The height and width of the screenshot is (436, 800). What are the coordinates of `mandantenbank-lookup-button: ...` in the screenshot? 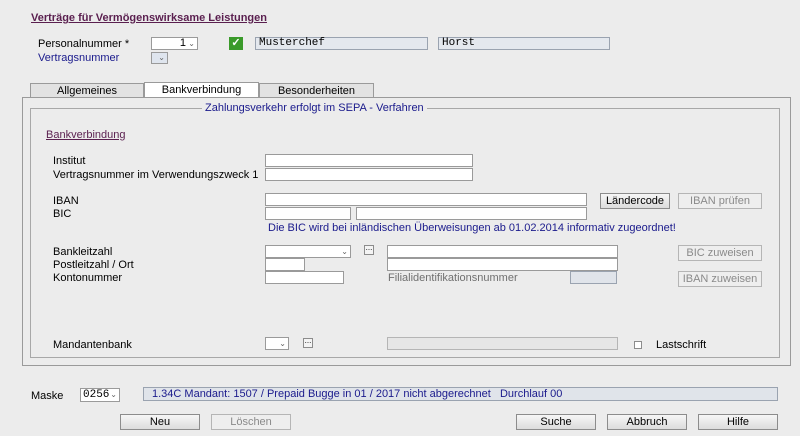 It's located at (308, 342).